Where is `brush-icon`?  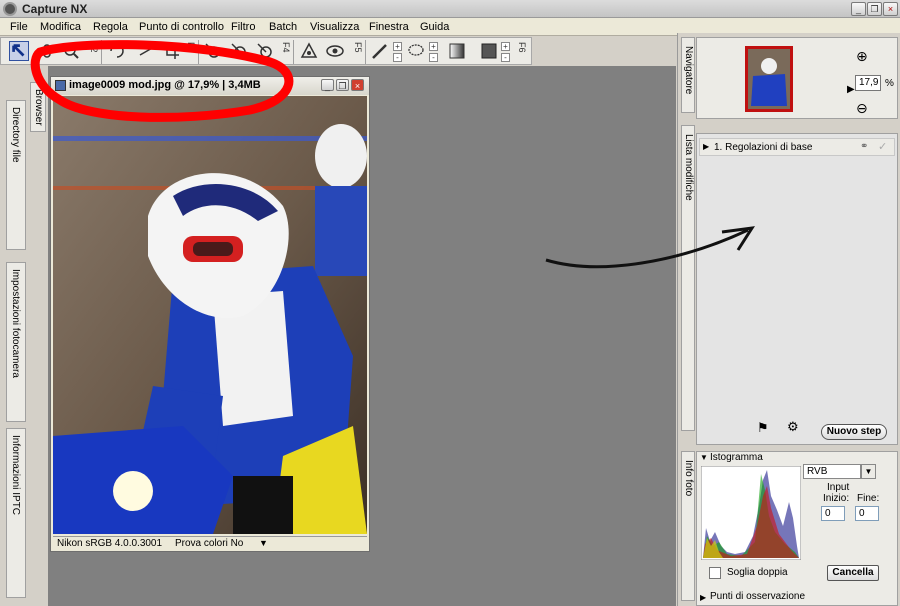
brush-icon is located at coordinates (380, 51).